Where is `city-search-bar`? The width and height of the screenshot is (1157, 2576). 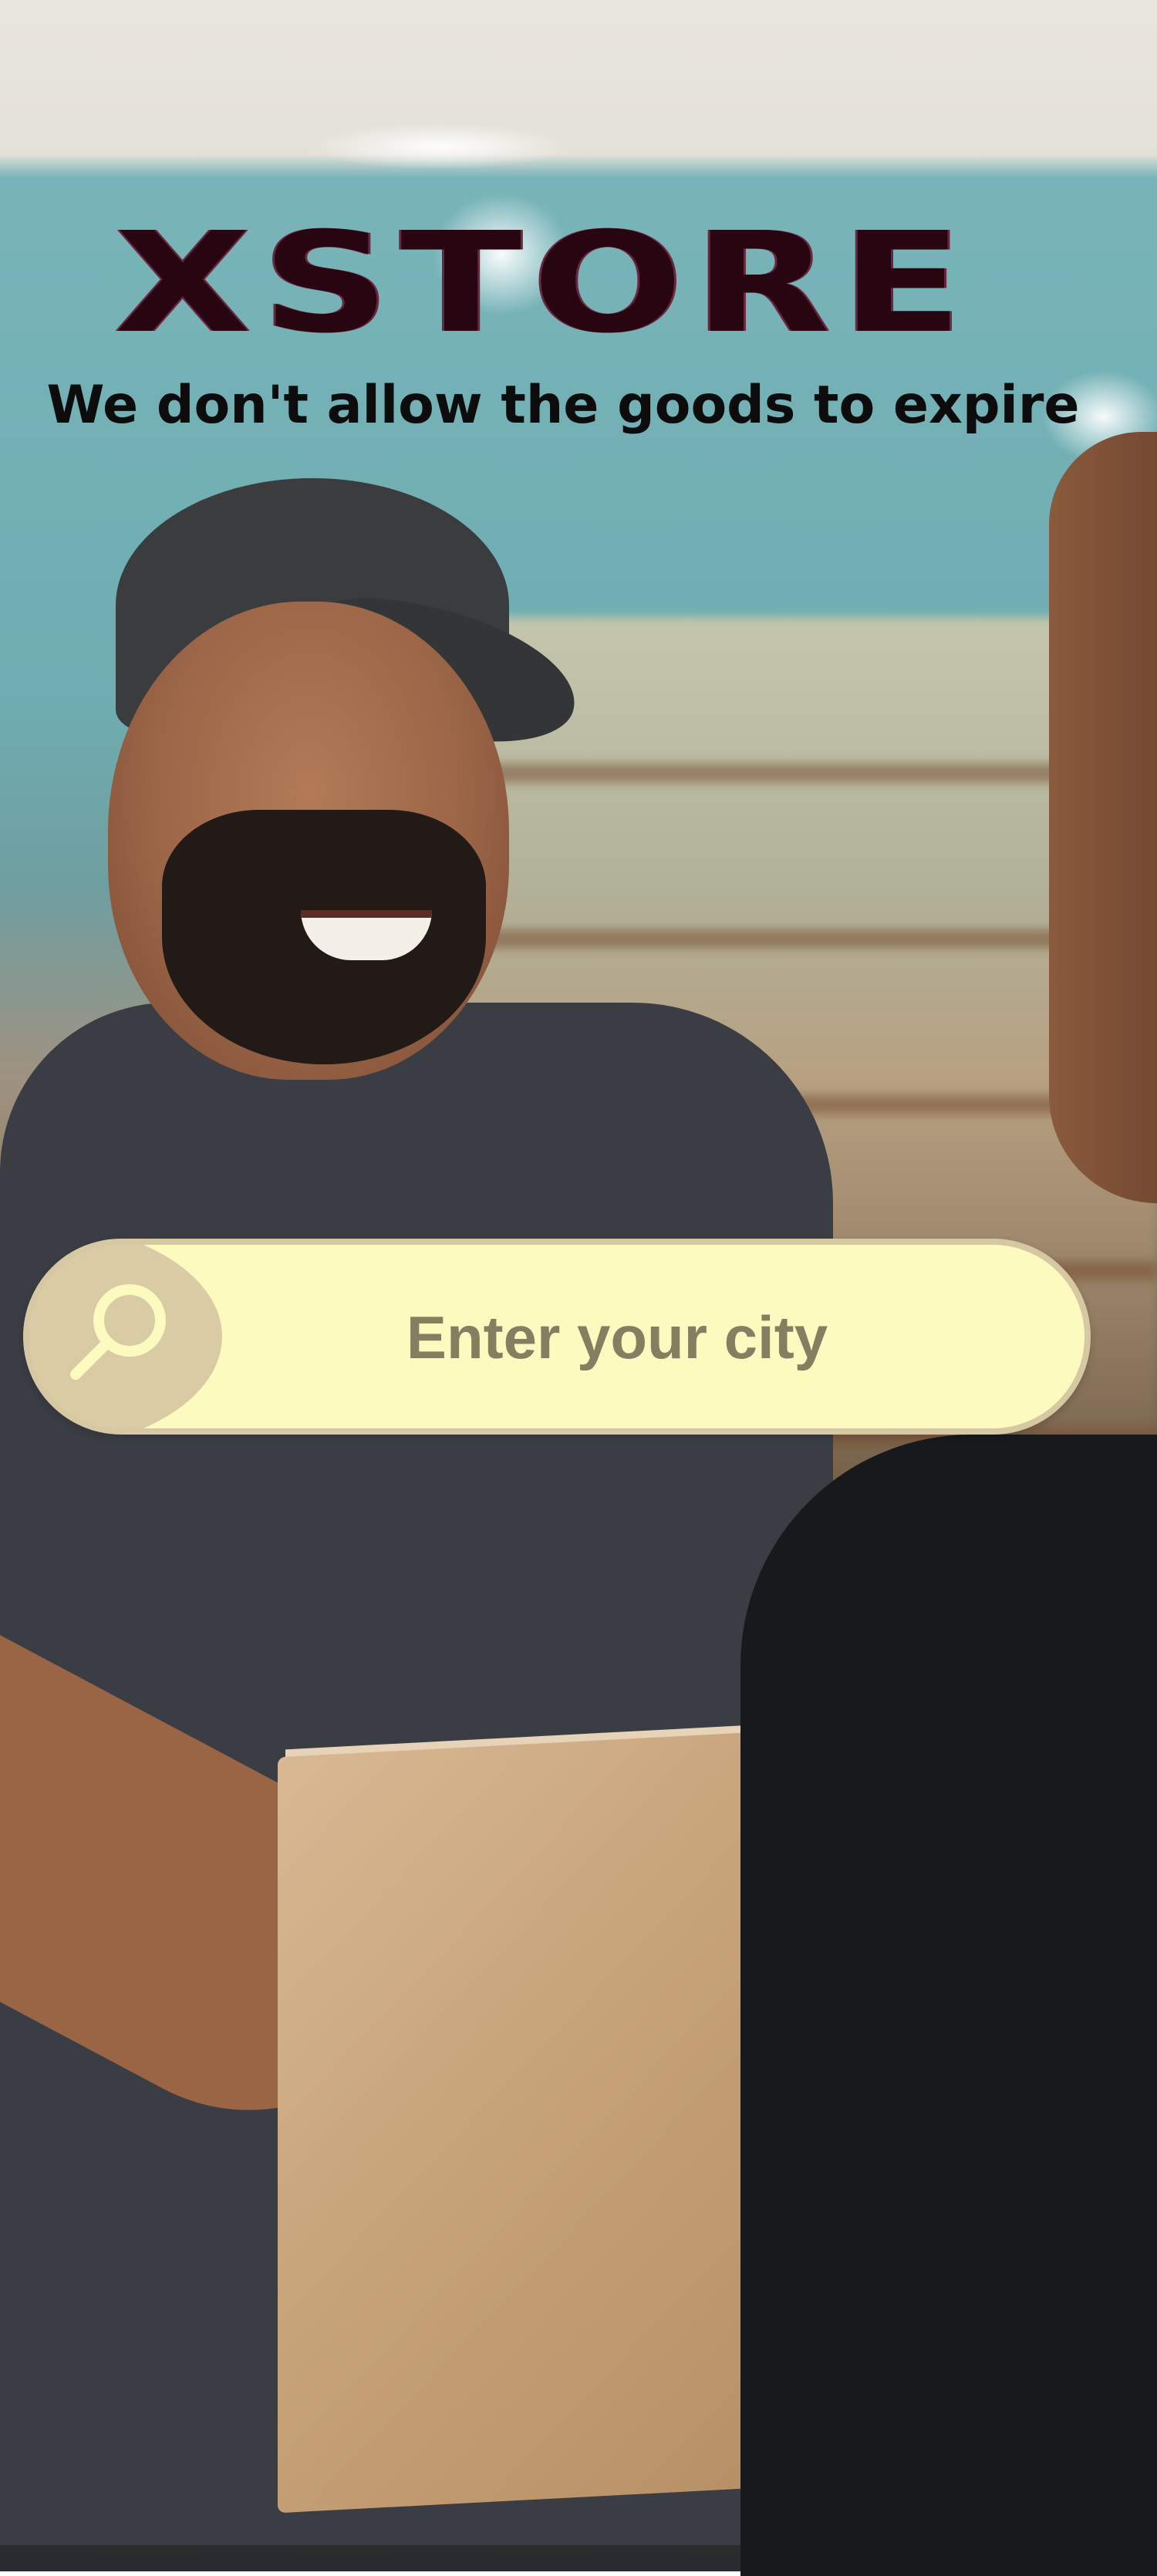 city-search-bar is located at coordinates (557, 1337).